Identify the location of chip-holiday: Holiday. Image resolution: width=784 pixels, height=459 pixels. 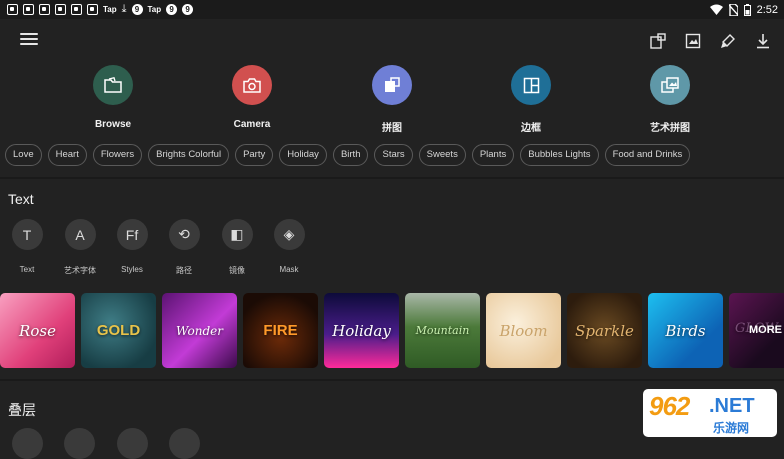
(303, 155).